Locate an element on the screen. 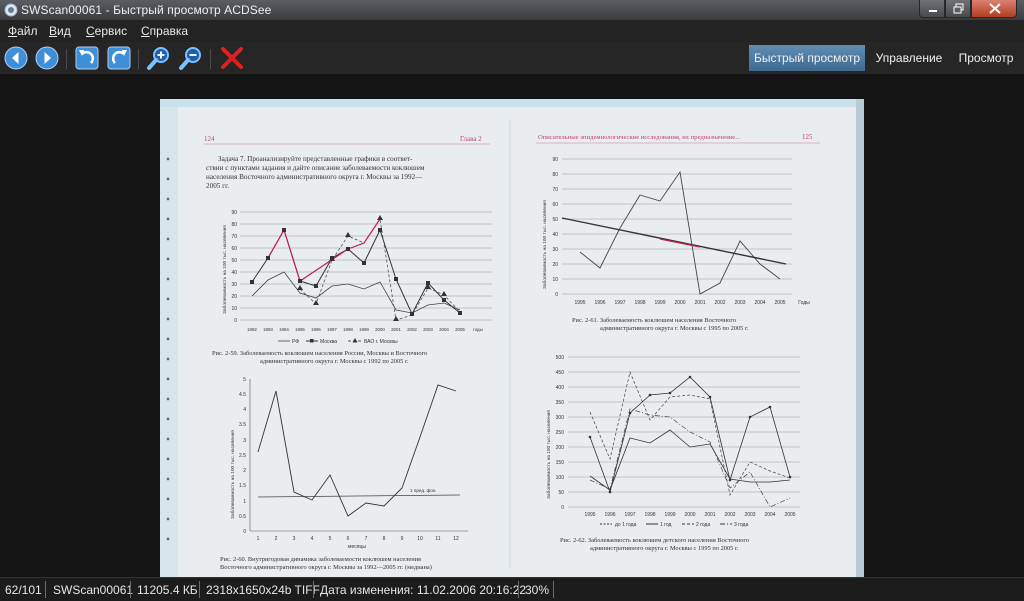  zoom-out-button is located at coordinates (191, 58).